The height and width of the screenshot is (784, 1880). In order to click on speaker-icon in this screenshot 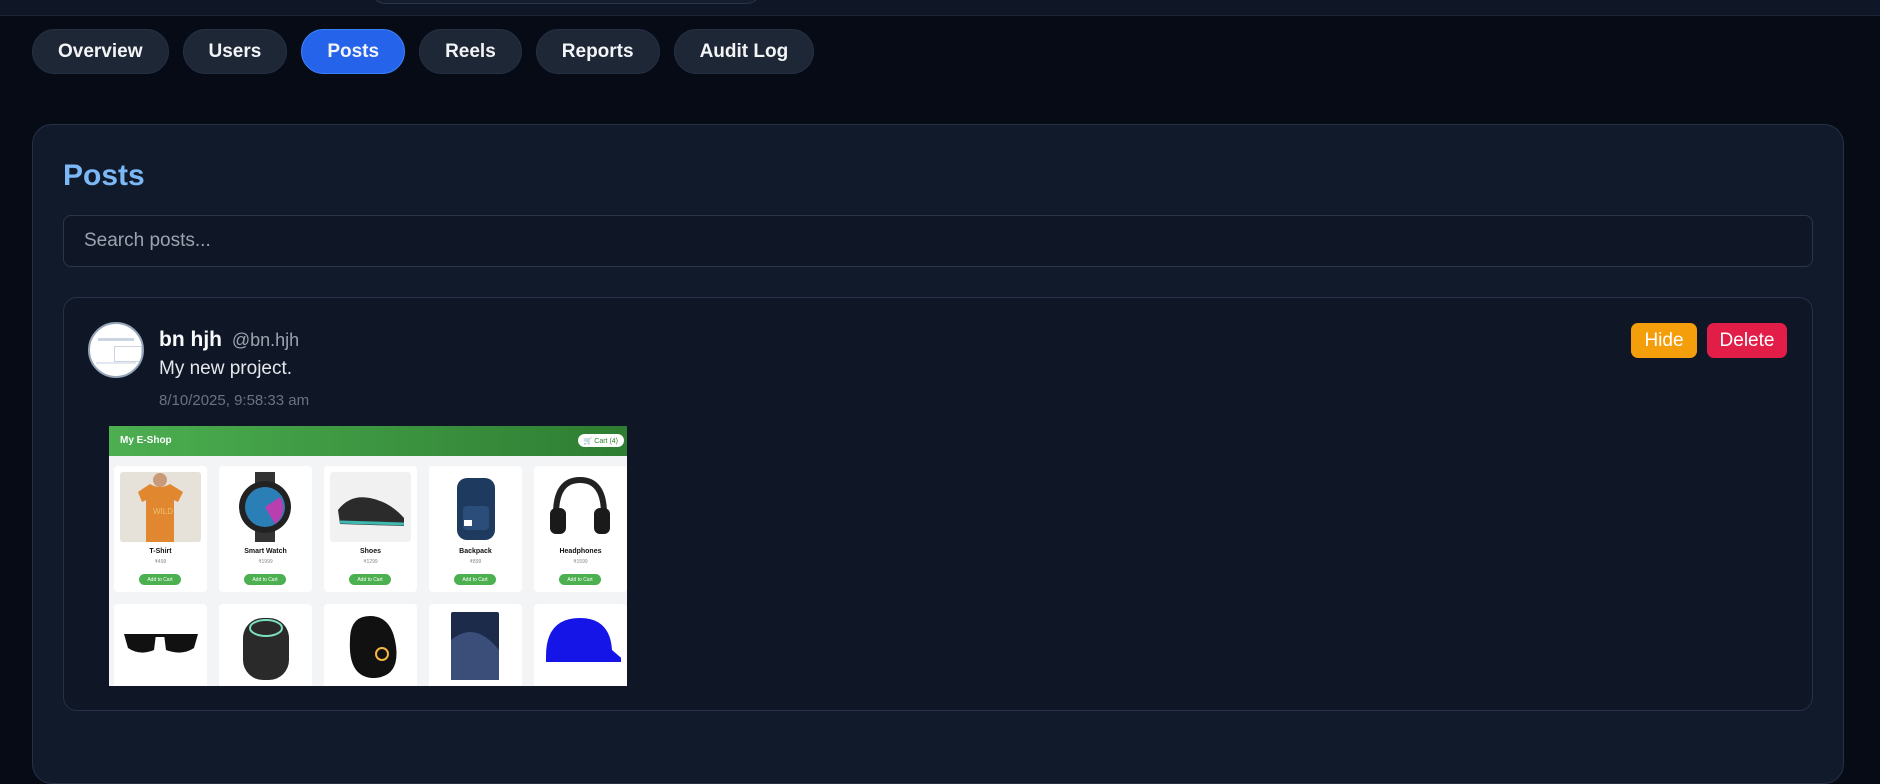, I will do `click(265, 645)`.